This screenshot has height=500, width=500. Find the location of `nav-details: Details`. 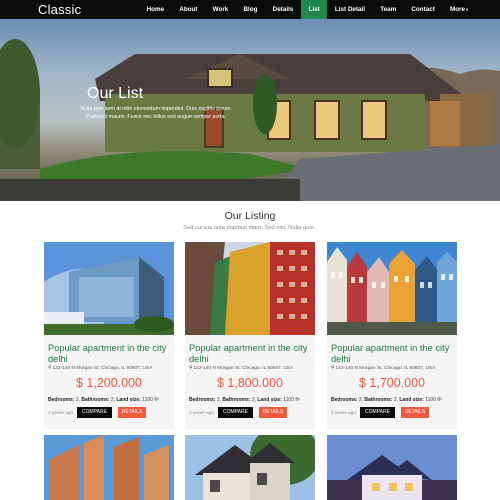

nav-details: Details is located at coordinates (283, 9).